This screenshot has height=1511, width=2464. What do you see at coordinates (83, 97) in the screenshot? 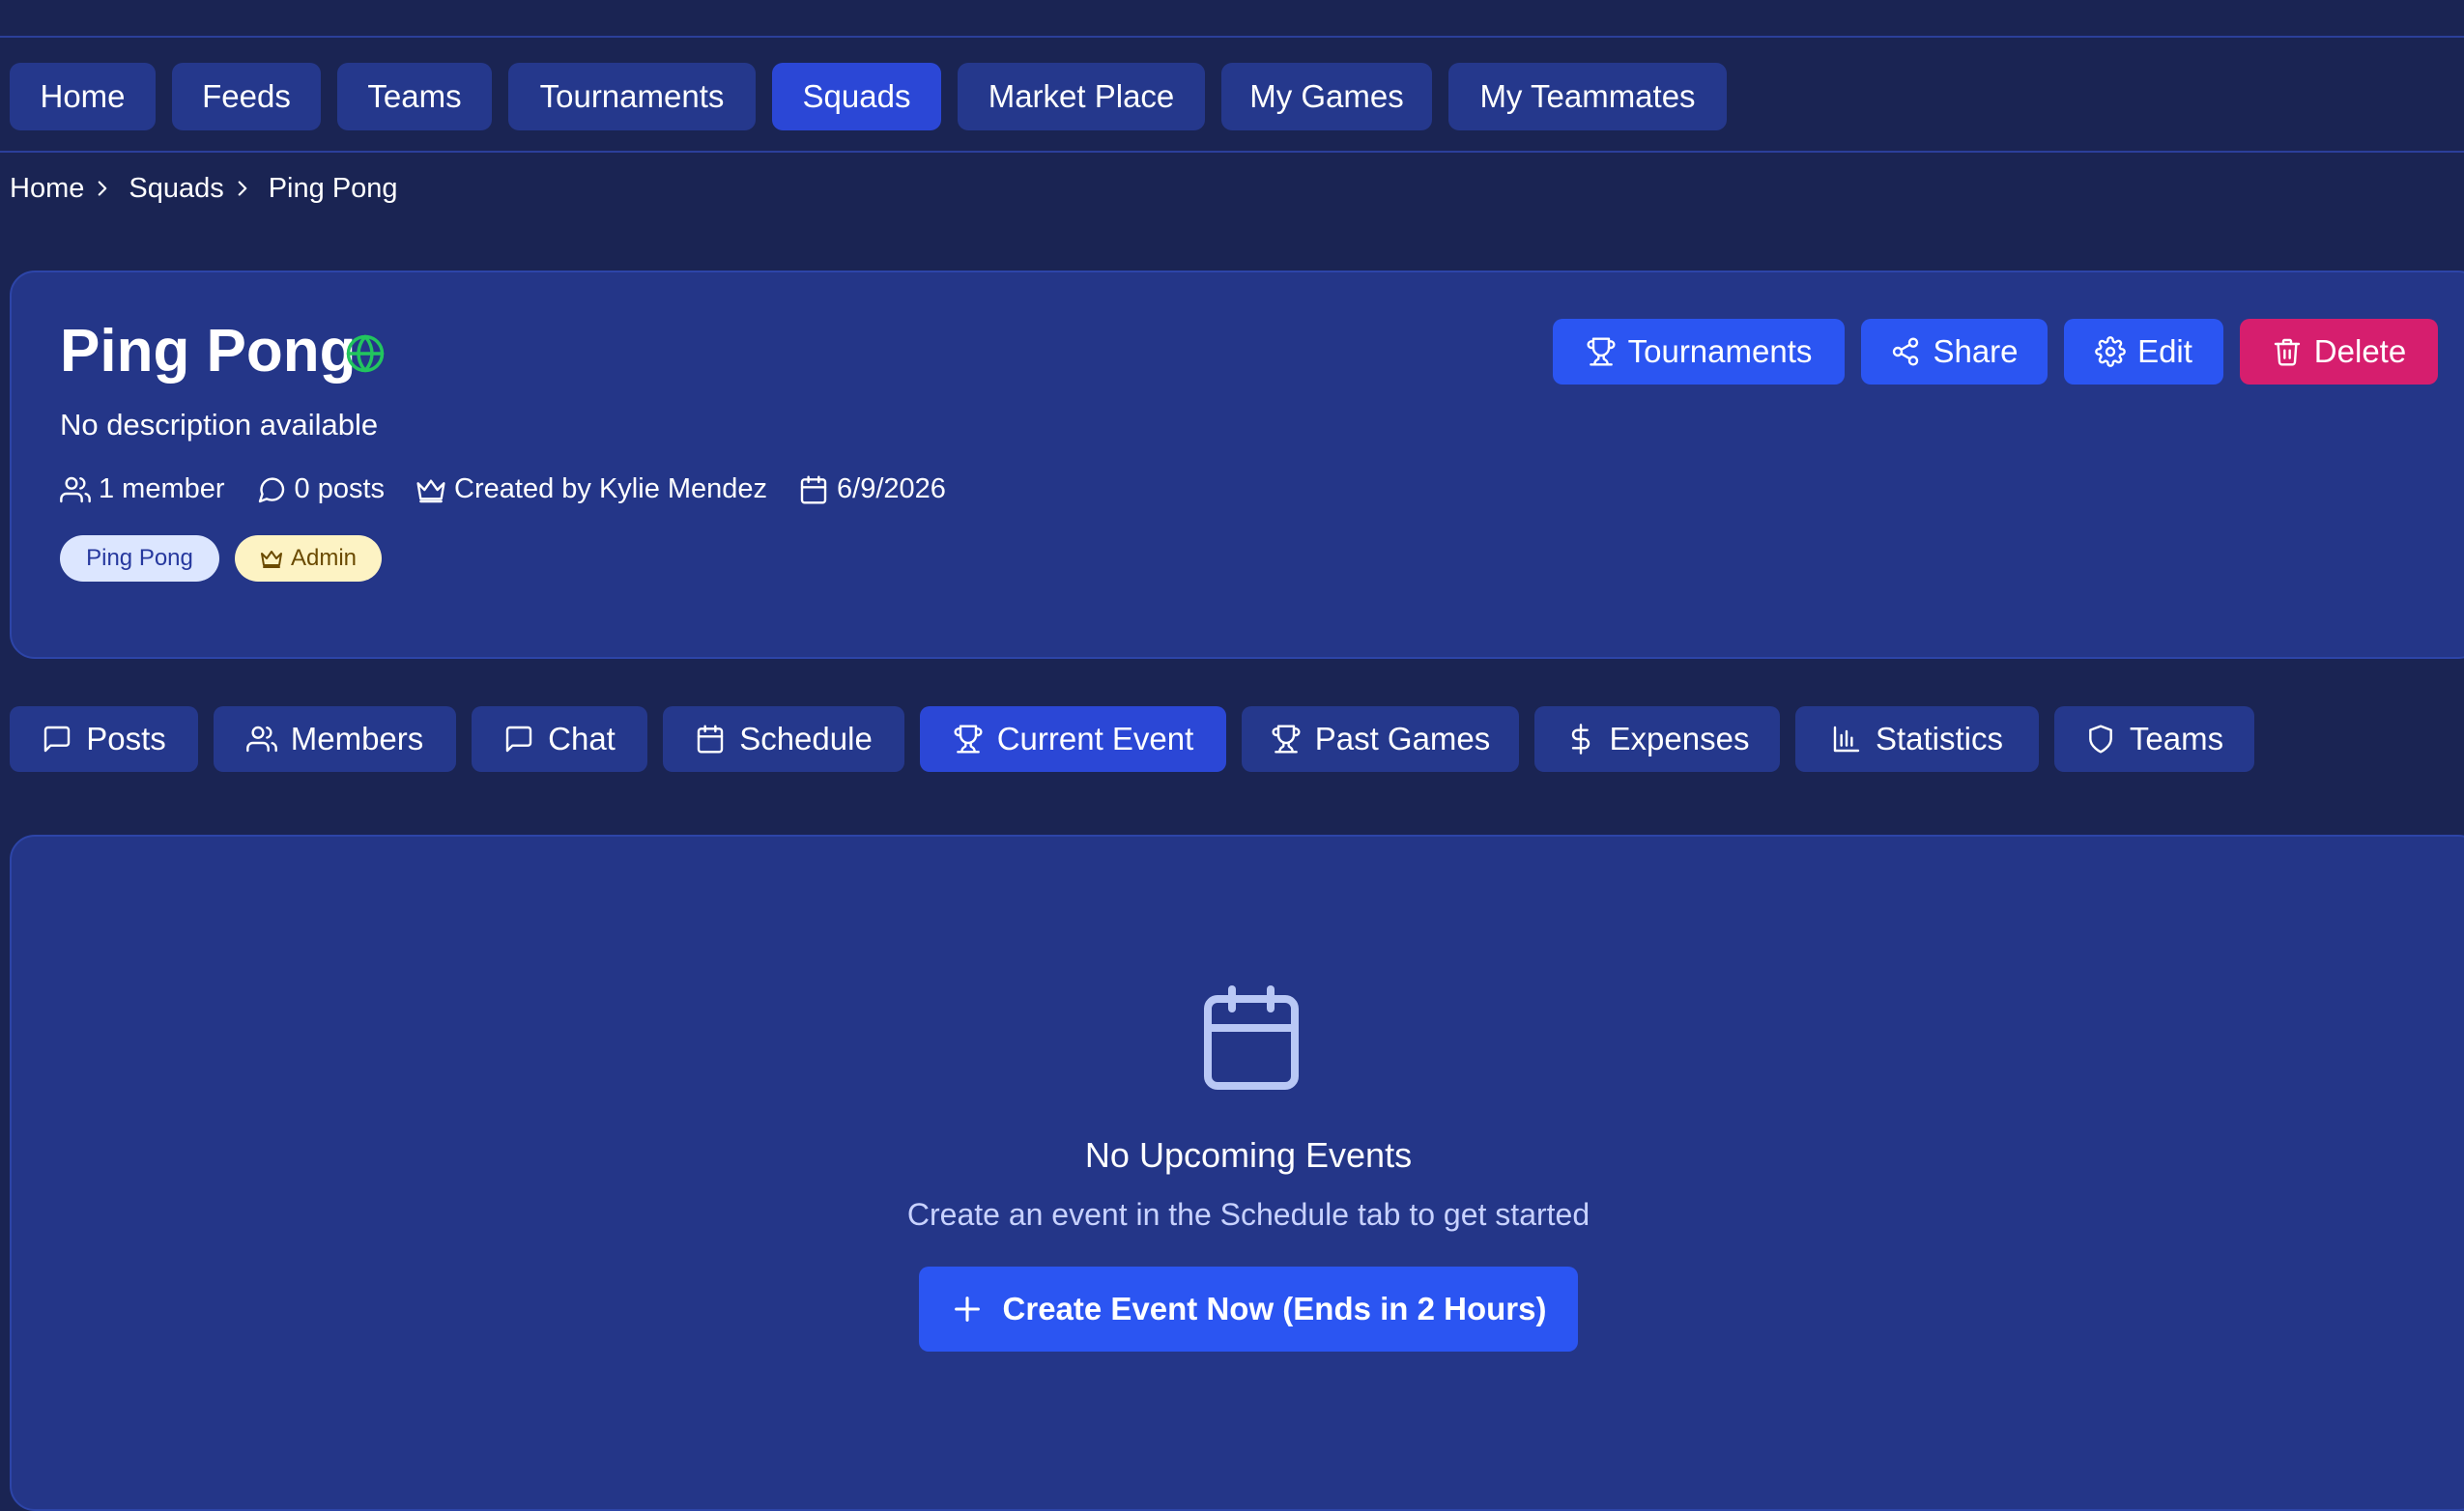
I see `nav-home: Home` at bounding box center [83, 97].